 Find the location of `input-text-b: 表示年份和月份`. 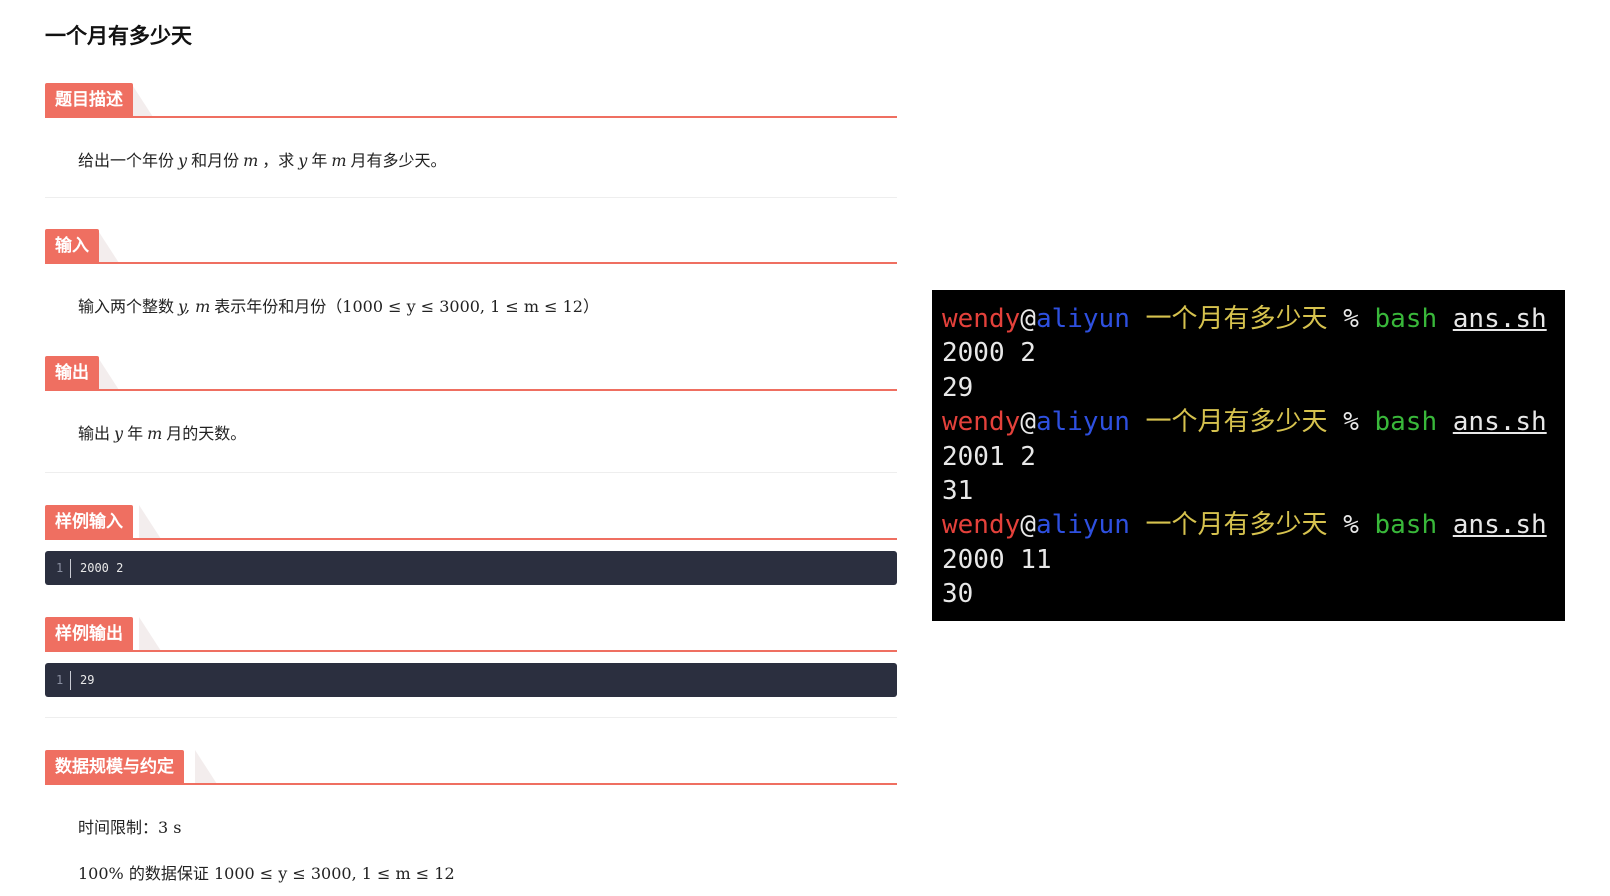

input-text-b: 表示年份和月份 is located at coordinates (270, 306).